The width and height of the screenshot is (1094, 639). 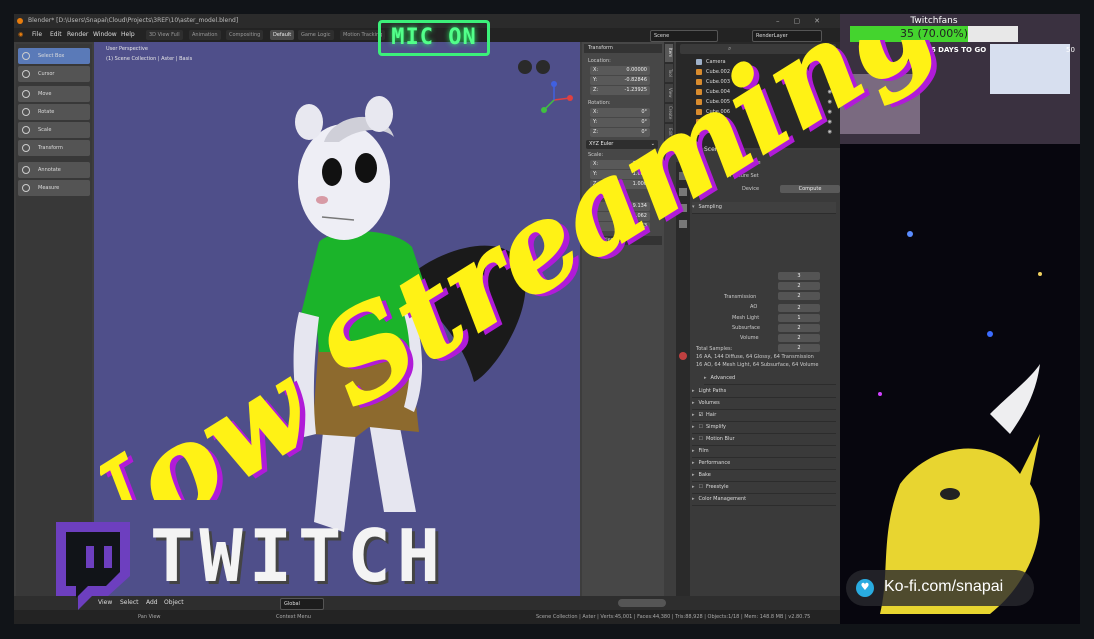 I want to click on tool-label: Measure, so click(x=49, y=188).